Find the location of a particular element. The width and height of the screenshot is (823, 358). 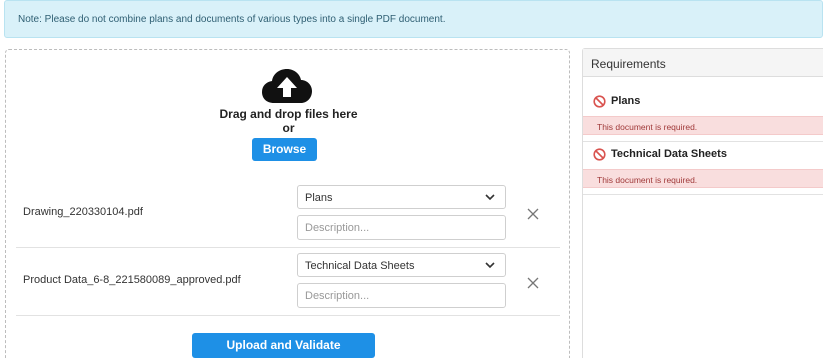

requirements-title: Requirements is located at coordinates (703, 63).